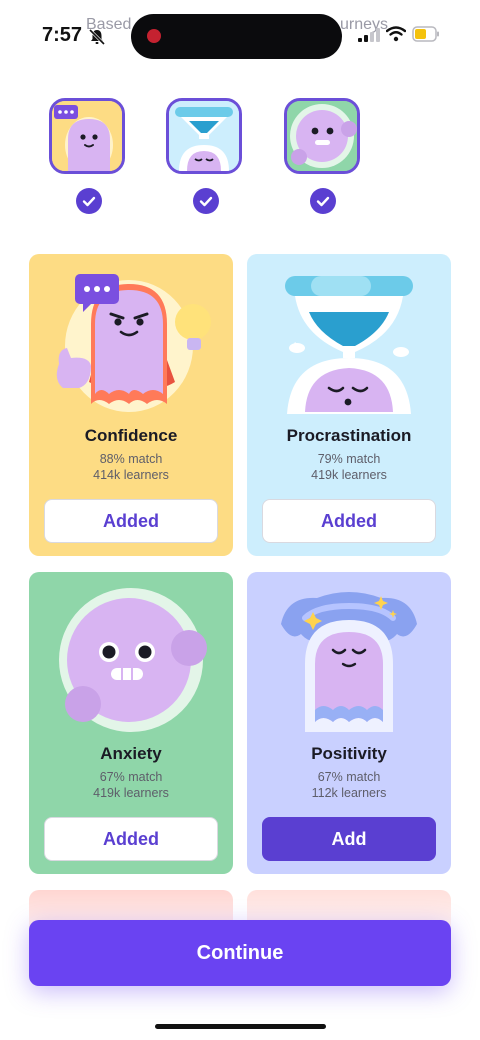  Describe the element at coordinates (62, 35) in the screenshot. I see `status-time: 7:57` at that location.